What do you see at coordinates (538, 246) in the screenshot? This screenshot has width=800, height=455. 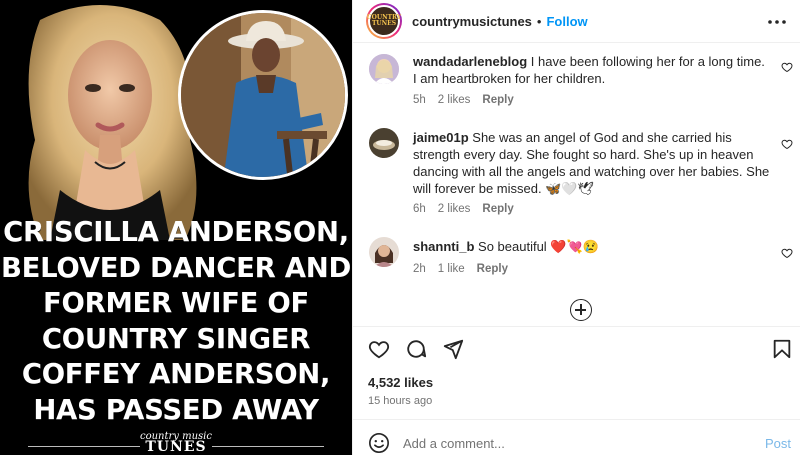 I see `comment-body: So beautiful ❤️💘😢` at bounding box center [538, 246].